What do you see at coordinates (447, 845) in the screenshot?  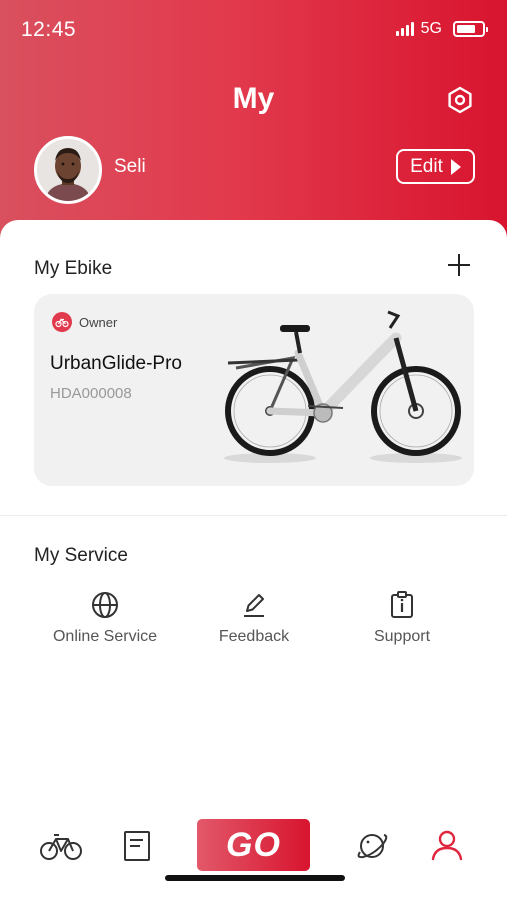 I see `profile-icon` at bounding box center [447, 845].